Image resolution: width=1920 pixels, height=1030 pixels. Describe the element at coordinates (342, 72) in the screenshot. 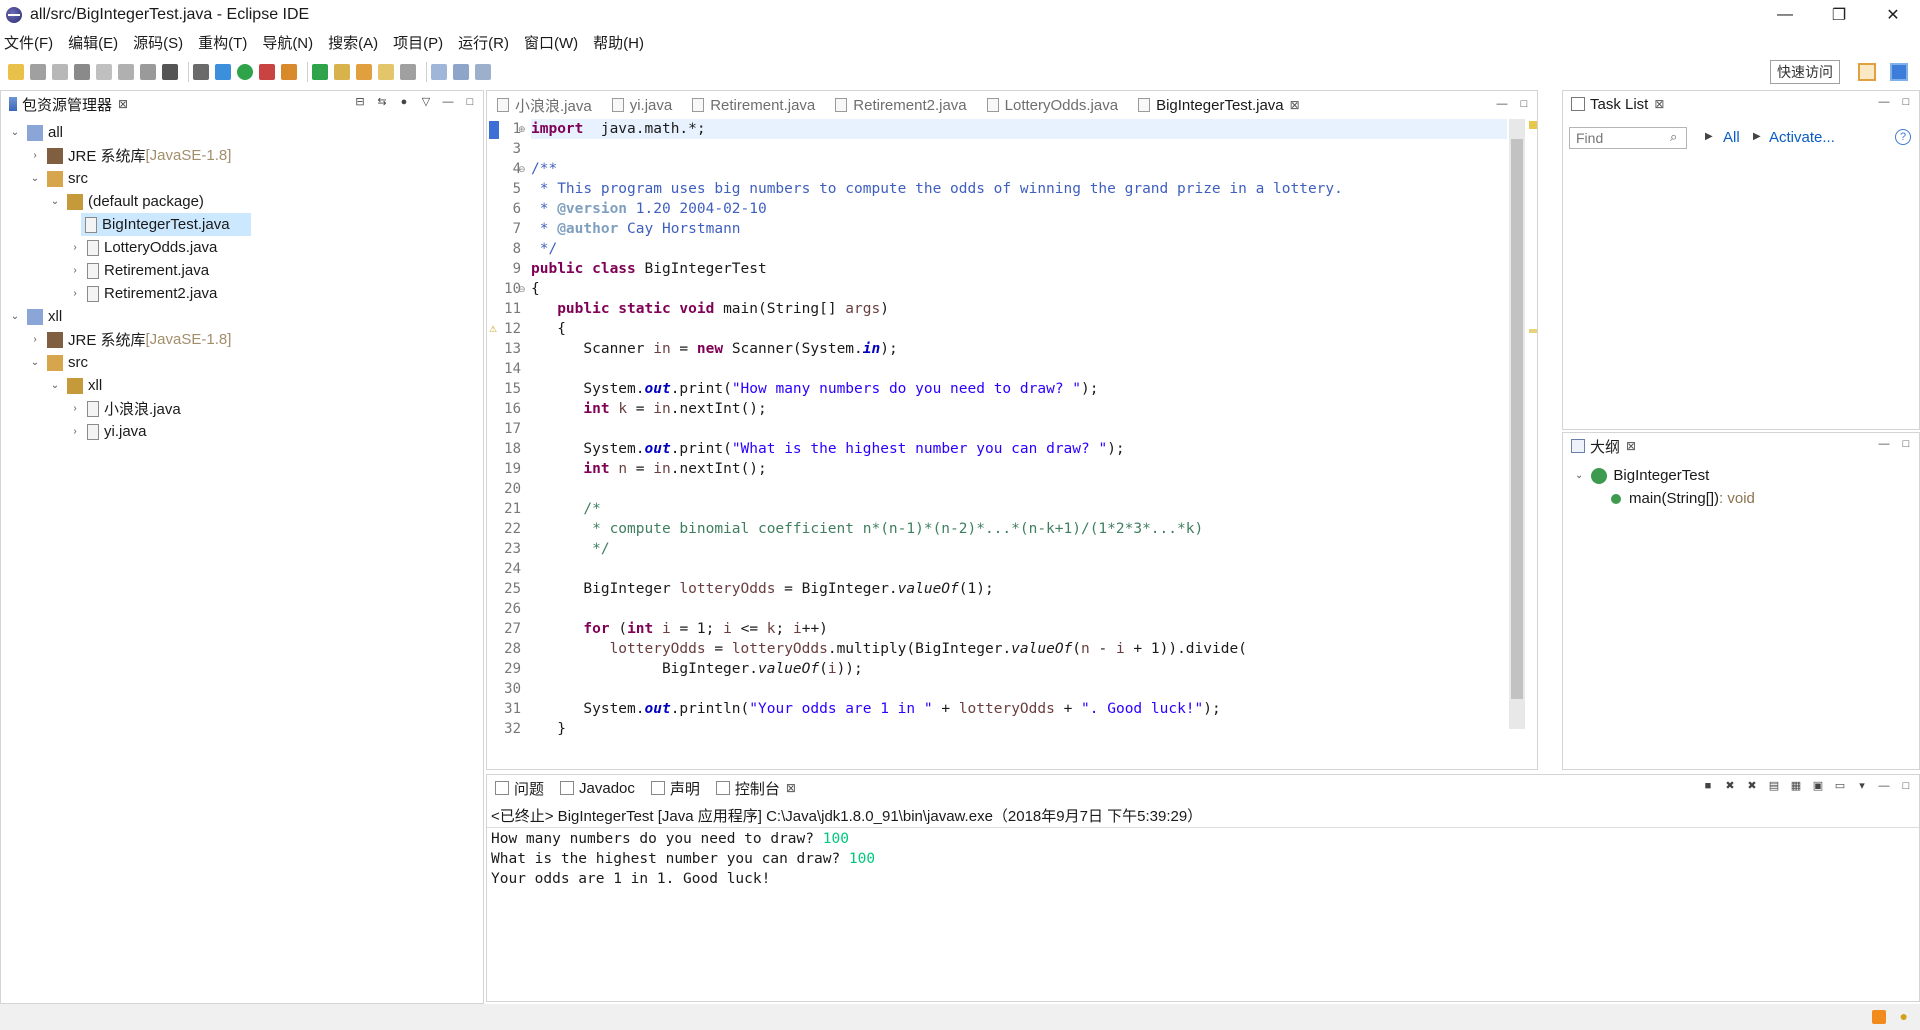

I see `new-package-icon` at that location.